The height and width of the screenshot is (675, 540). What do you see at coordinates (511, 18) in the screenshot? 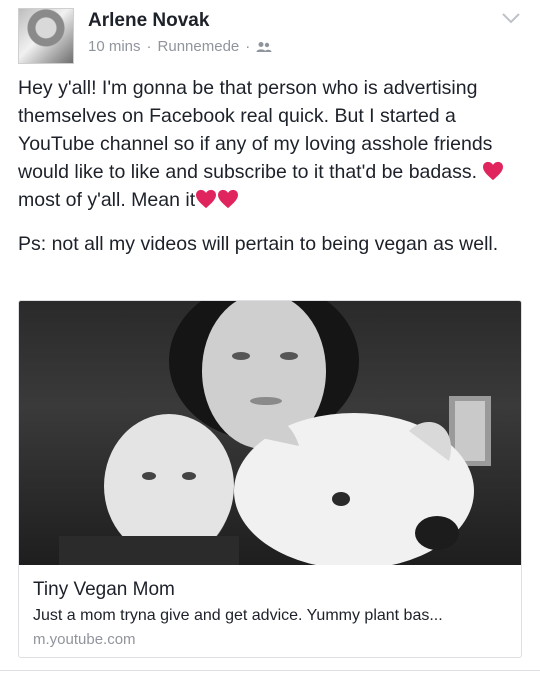
I see `chevron-down-icon` at bounding box center [511, 18].